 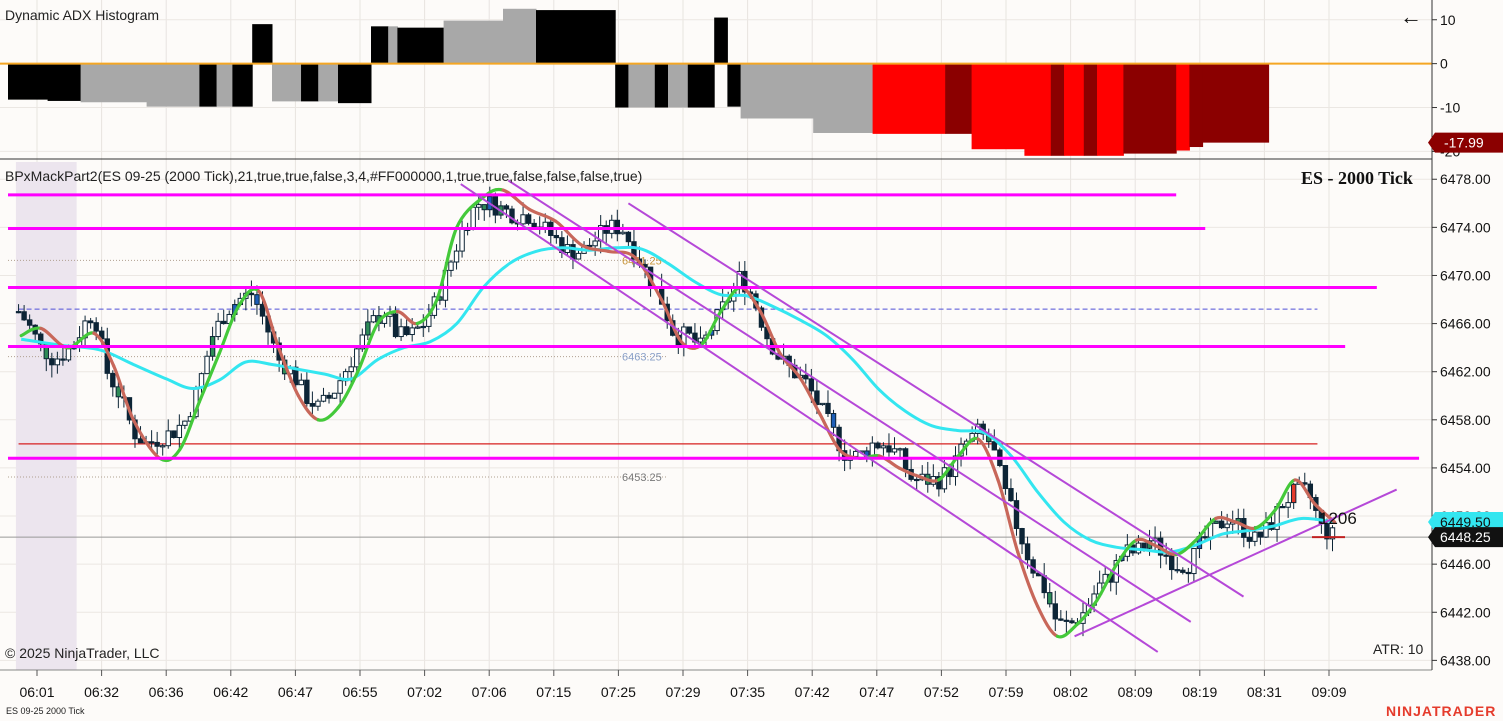 I want to click on time-tick-label: 08:02, so click(x=1070, y=692).